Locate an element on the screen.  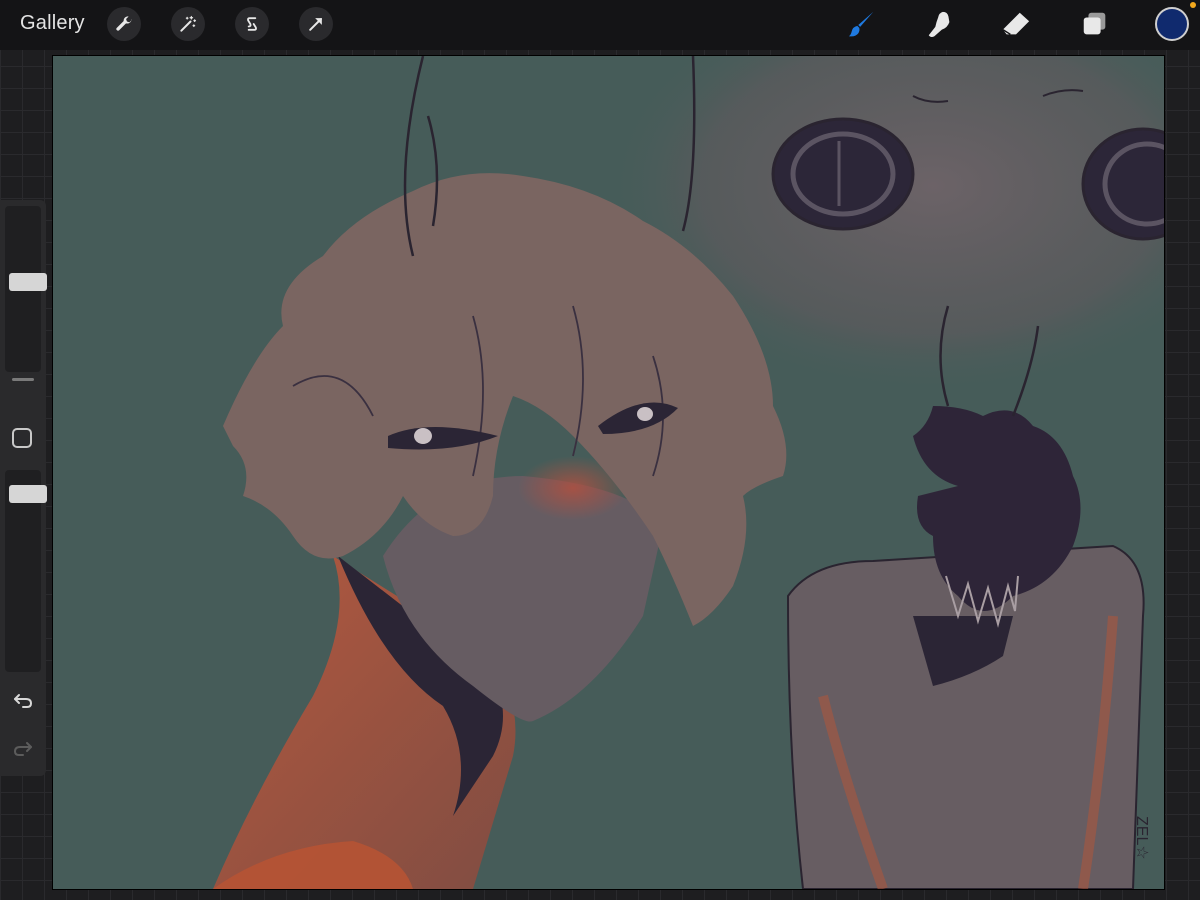
brush-opacity-thumb is located at coordinates (28, 494).